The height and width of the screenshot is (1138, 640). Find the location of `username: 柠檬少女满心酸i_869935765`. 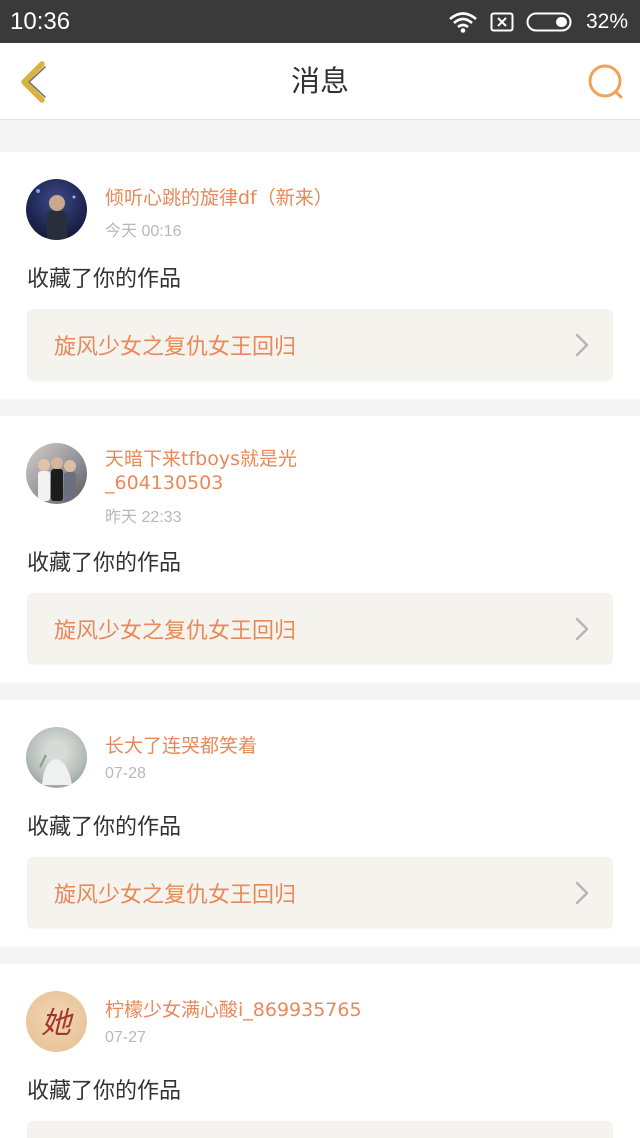

username: 柠檬少女满心酸i_869935765 is located at coordinates (255, 1010).